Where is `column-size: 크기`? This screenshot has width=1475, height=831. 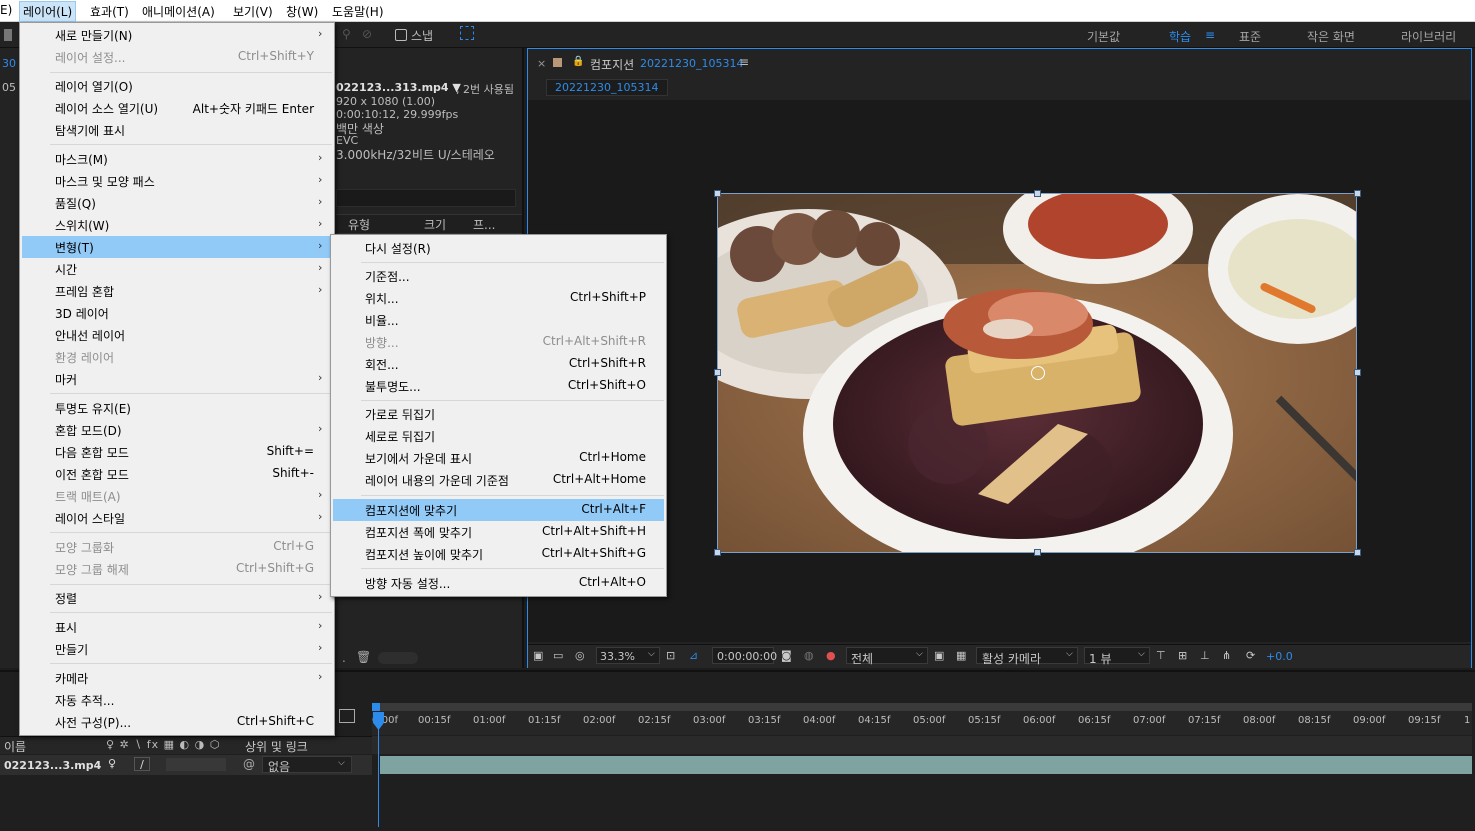 column-size: 크기 is located at coordinates (435, 224).